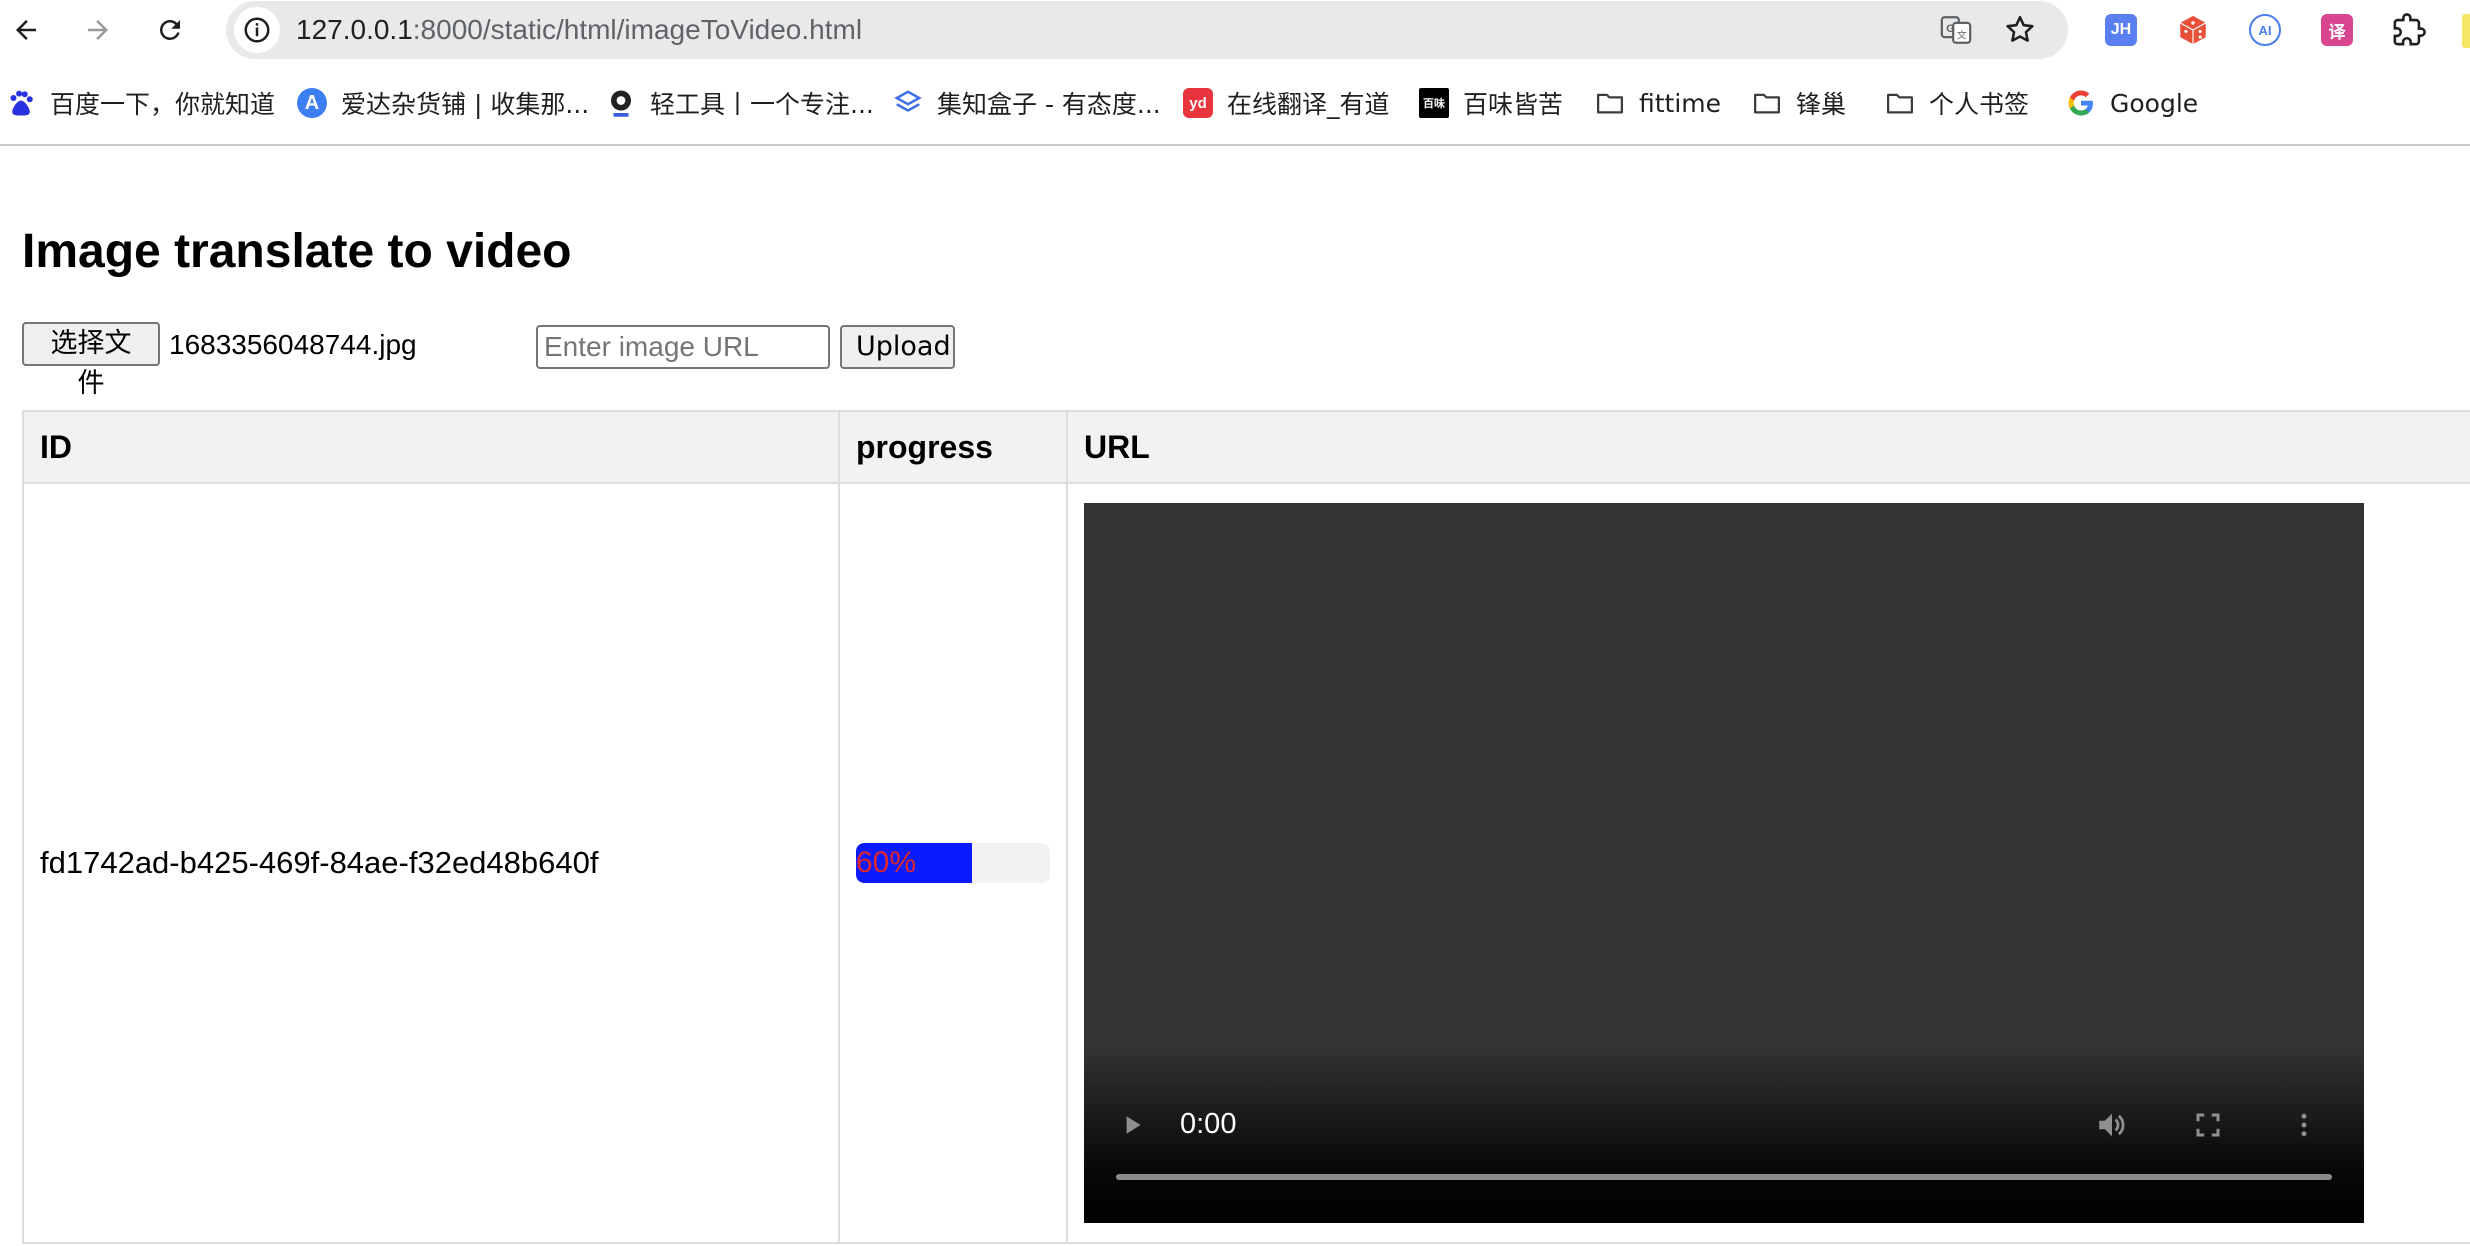  Describe the element at coordinates (621, 103) in the screenshot. I see `qinggongju-icon` at that location.